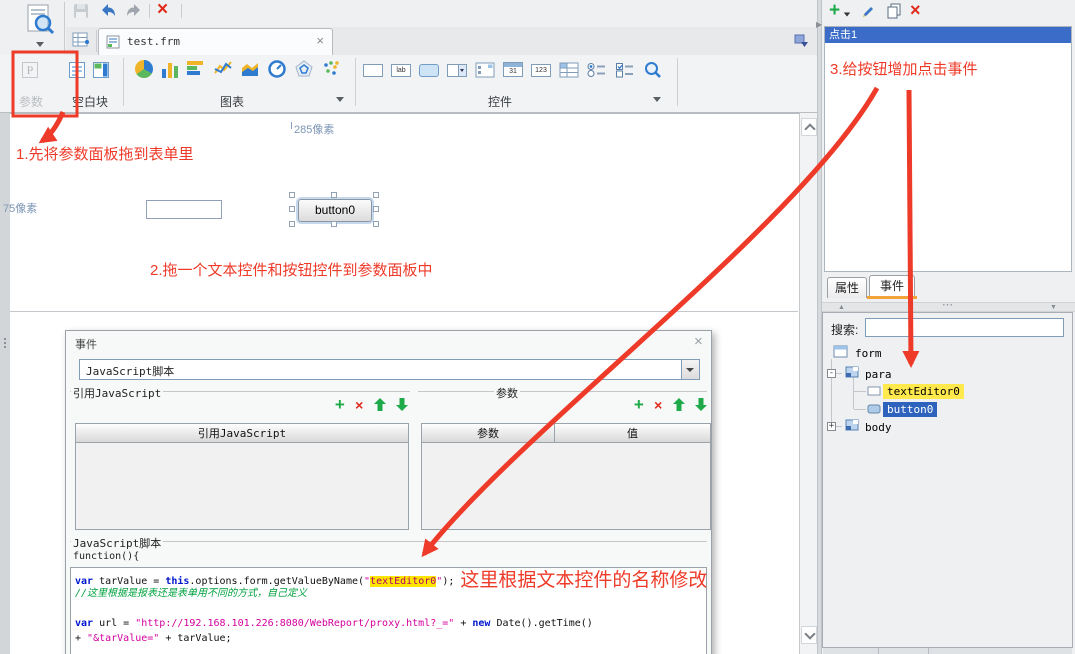 The height and width of the screenshot is (654, 1075). What do you see at coordinates (457, 70) in the screenshot?
I see `combobox-icon` at bounding box center [457, 70].